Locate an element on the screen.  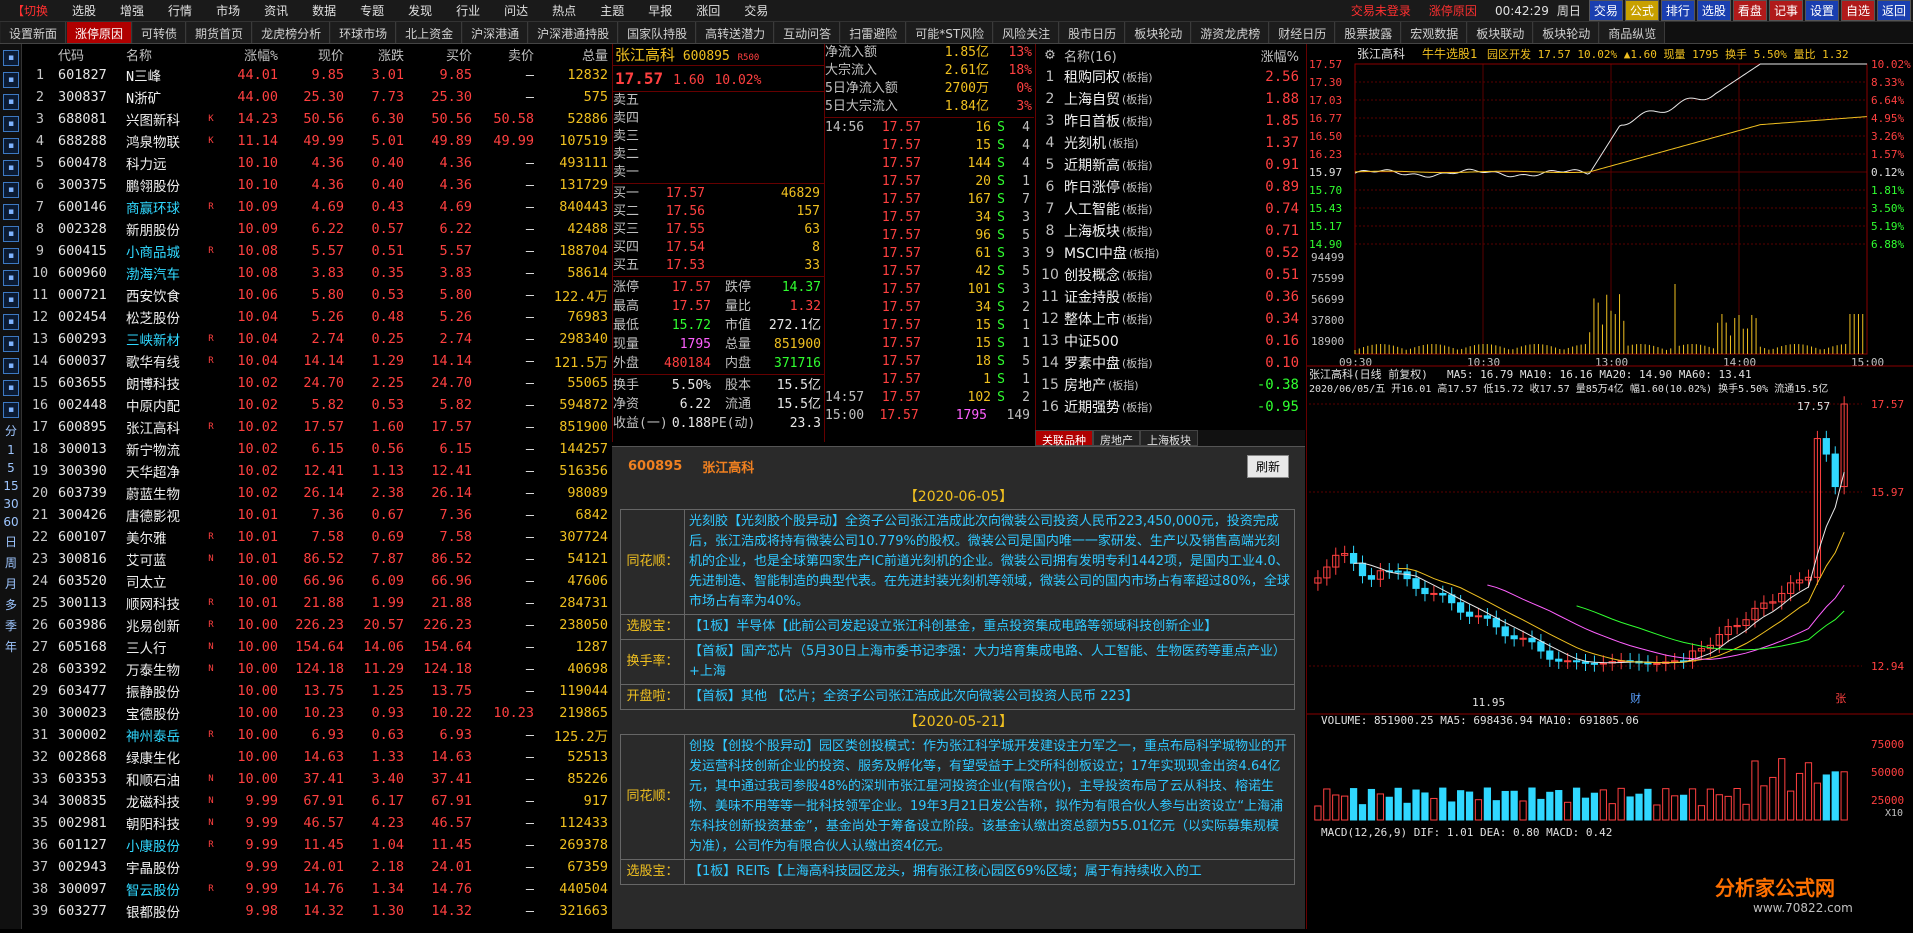
menu-item-5: 数据 is located at coordinates (324, 10).